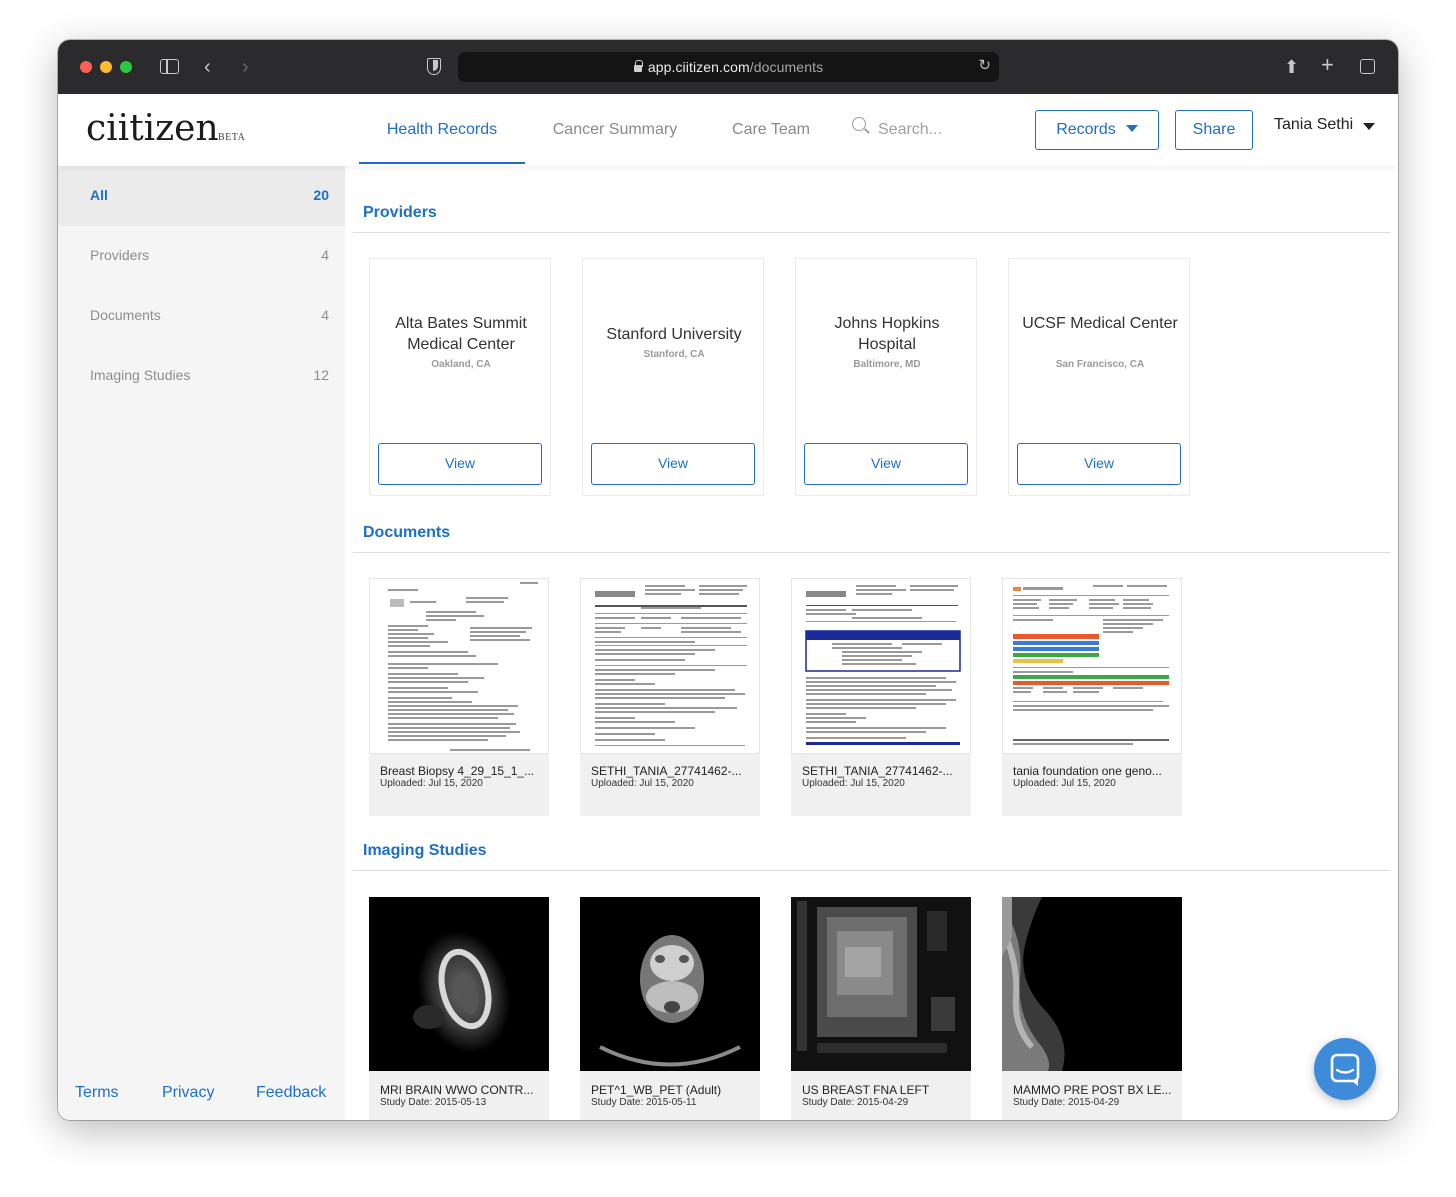 This screenshot has width=1456, height=1197. I want to click on close-window-button, so click(86, 67).